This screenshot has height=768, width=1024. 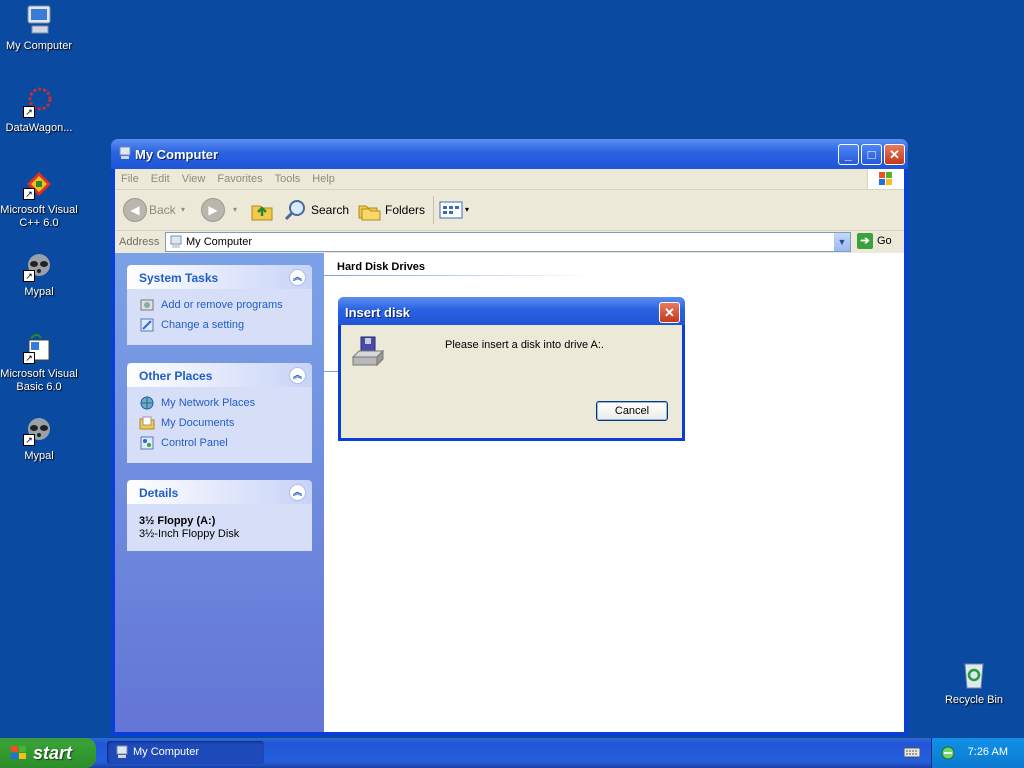 What do you see at coordinates (948, 753) in the screenshot?
I see `network-tray-icon` at bounding box center [948, 753].